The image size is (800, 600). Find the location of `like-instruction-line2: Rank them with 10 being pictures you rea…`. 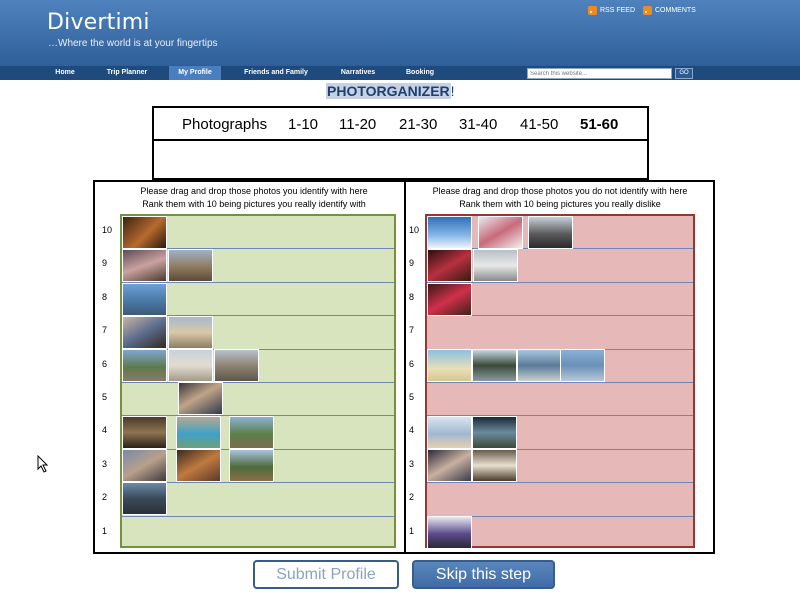

like-instruction-line2: Rank them with 10 being pictures you rea… is located at coordinates (254, 204).